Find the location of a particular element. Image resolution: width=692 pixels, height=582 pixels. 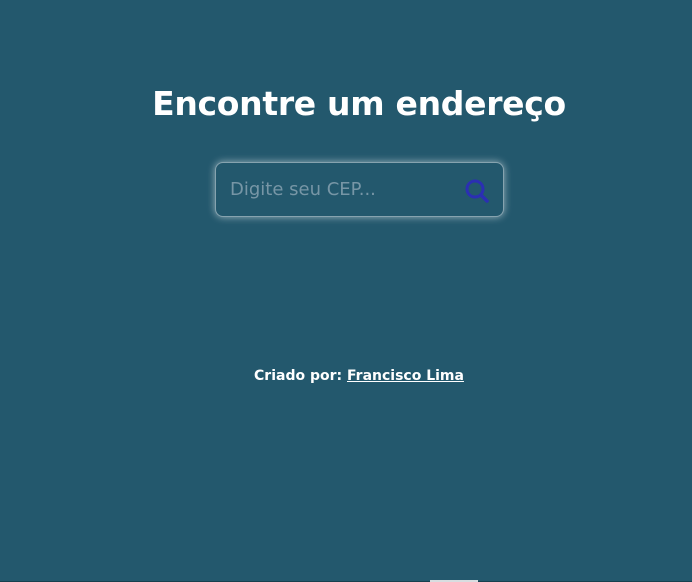

search-icon is located at coordinates (477, 191).